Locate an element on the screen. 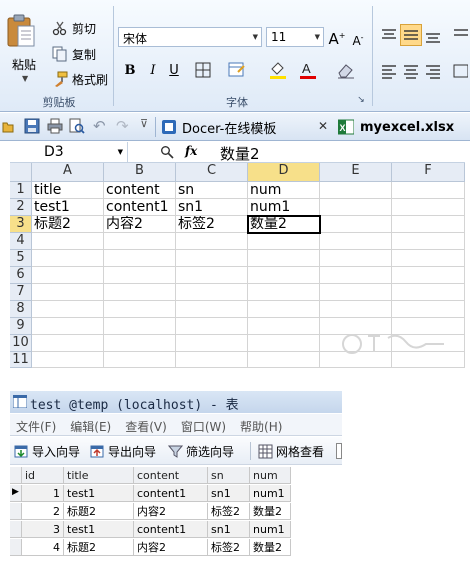 This screenshot has width=470, height=563. sheet-cell: content is located at coordinates (140, 190).